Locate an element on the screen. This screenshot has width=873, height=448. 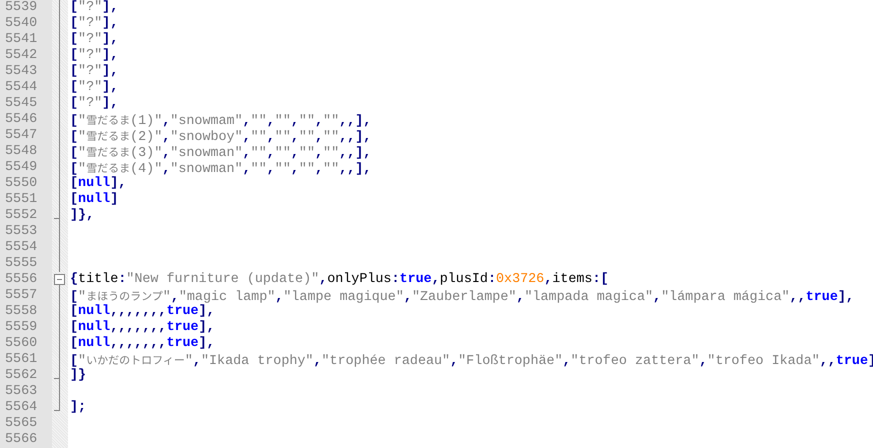
line-number: 5545 is located at coordinates (21, 104).